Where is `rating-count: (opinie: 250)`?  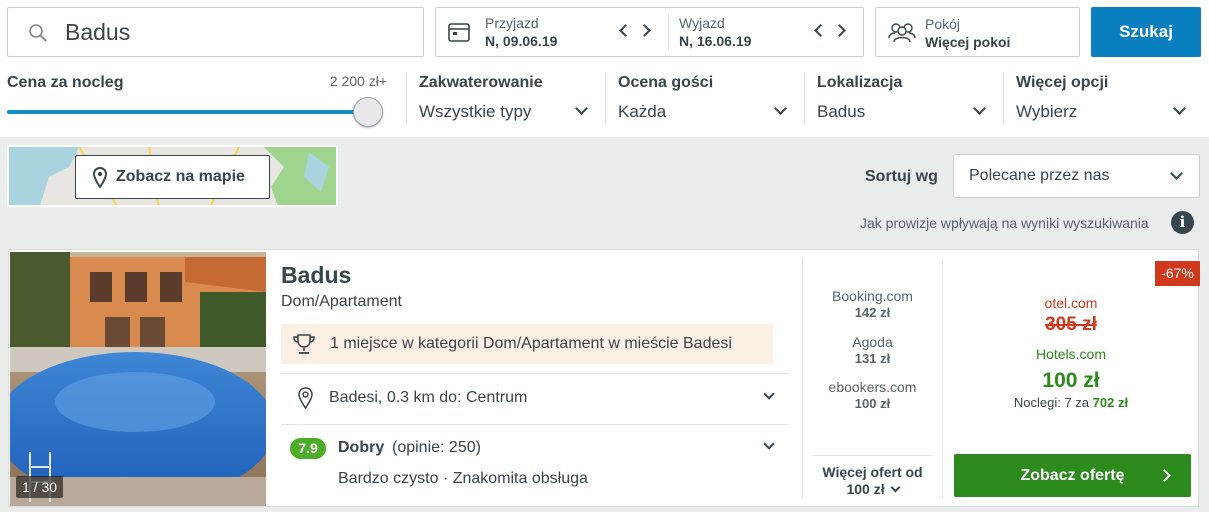 rating-count: (opinie: 250) is located at coordinates (436, 447).